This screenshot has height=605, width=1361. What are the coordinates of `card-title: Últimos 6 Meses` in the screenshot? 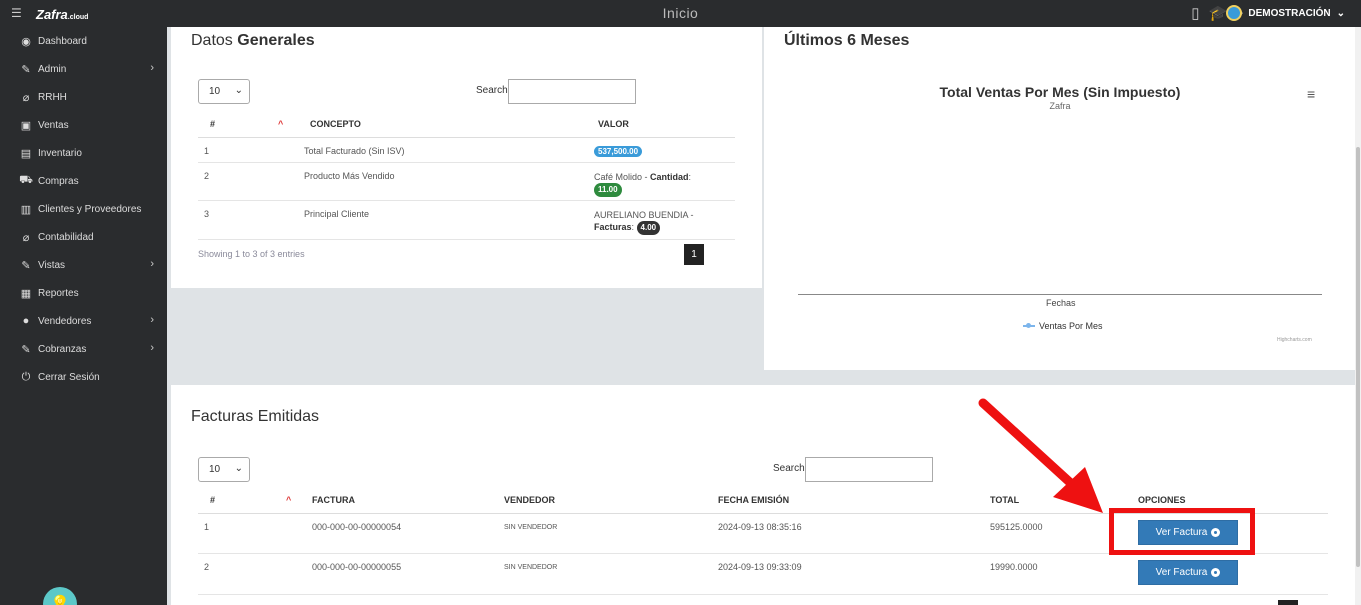 It's located at (847, 40).